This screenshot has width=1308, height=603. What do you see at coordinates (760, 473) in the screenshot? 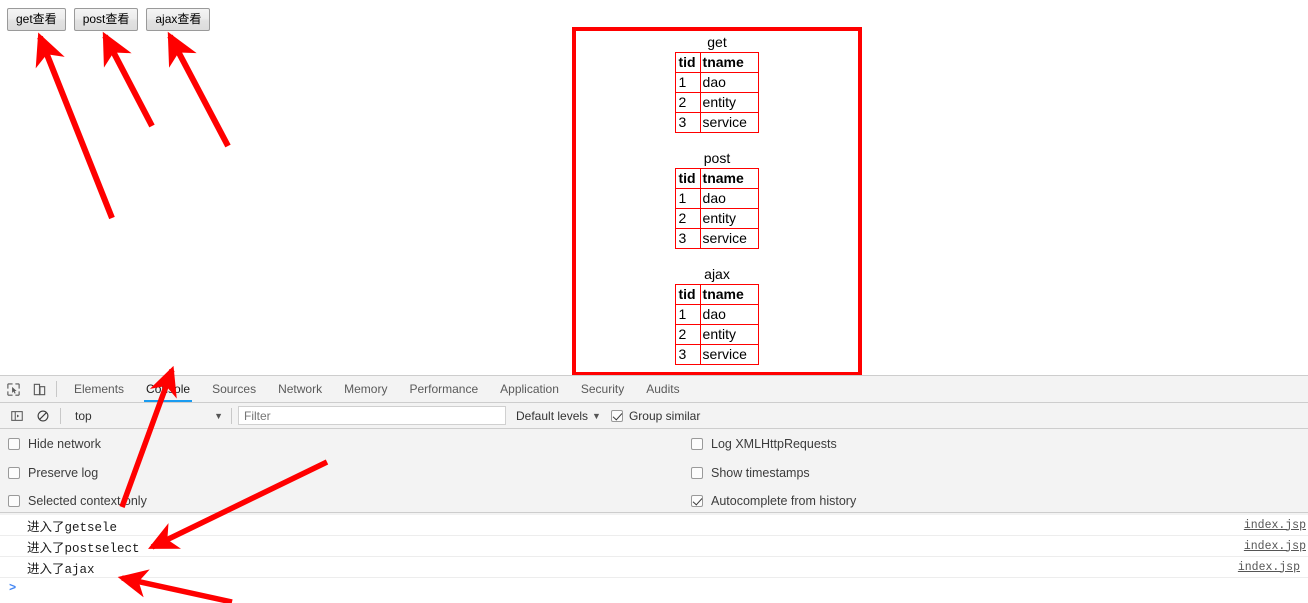
I see `show-timestamps-label: Show timestamps` at bounding box center [760, 473].